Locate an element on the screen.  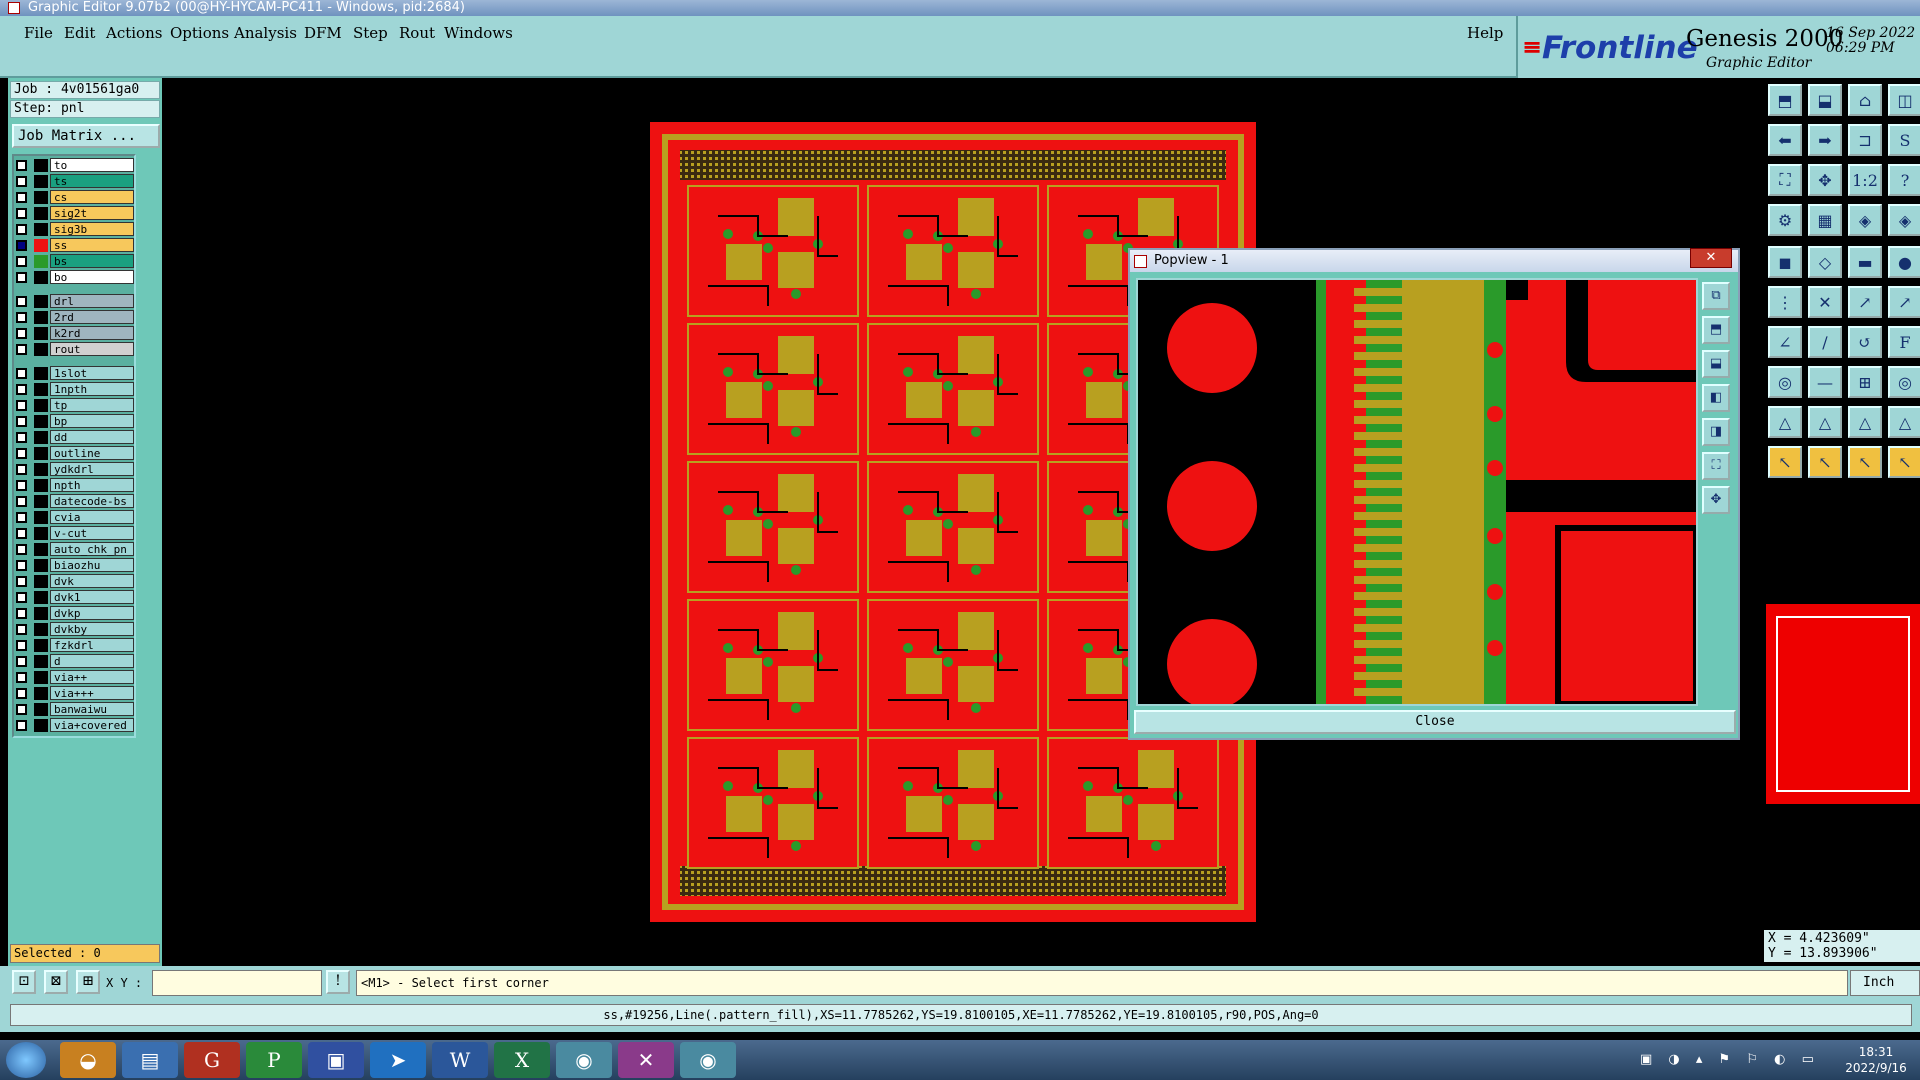
layer-row: dvk1 is located at coordinates (74, 597).